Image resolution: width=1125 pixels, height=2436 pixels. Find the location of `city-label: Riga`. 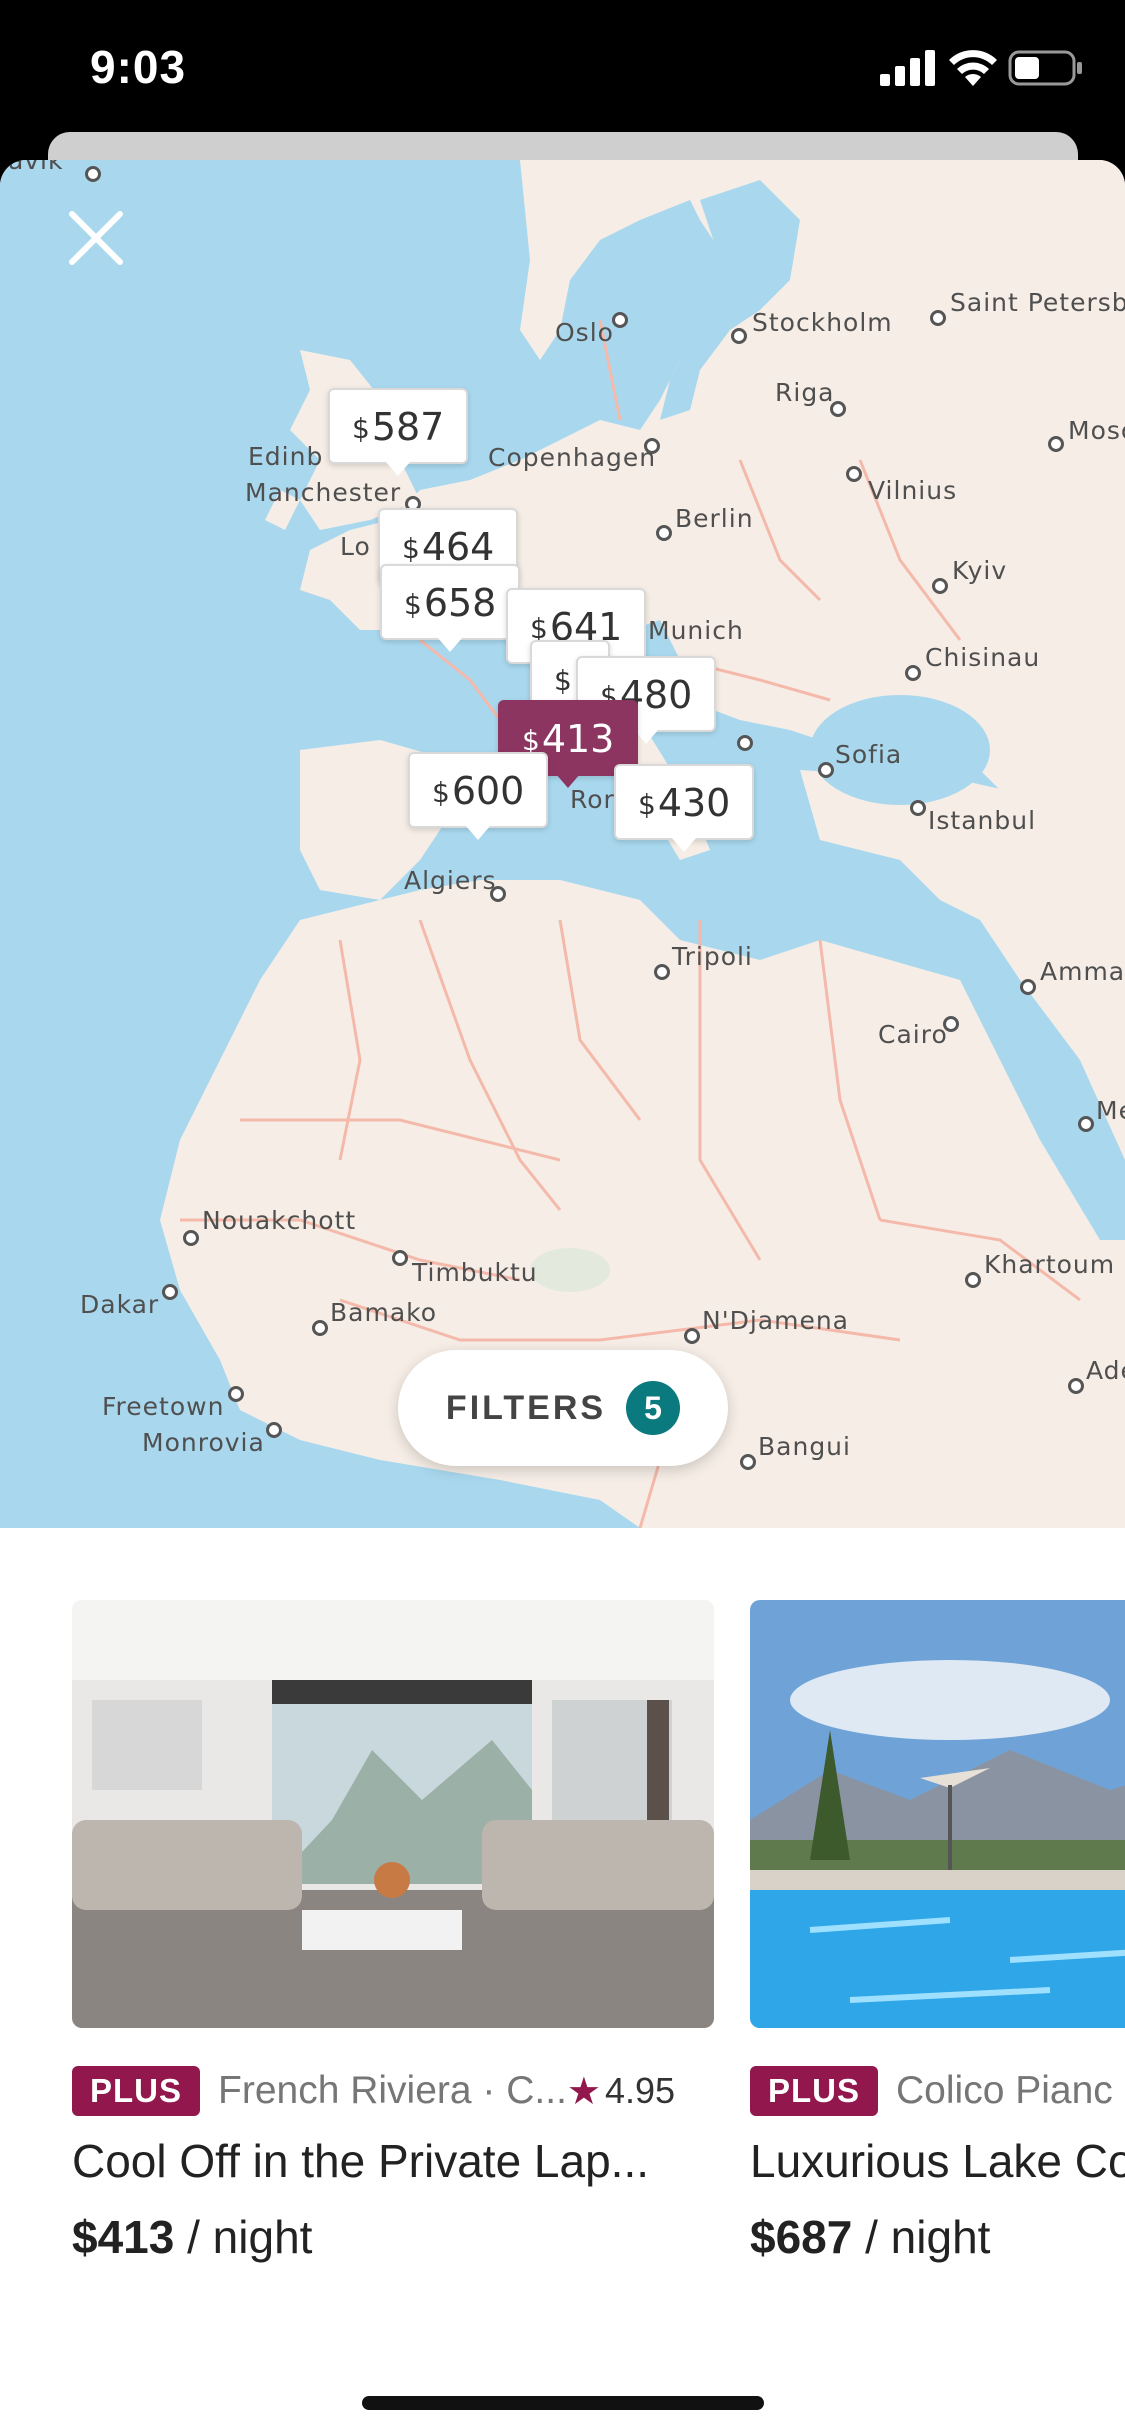

city-label: Riga is located at coordinates (805, 392).